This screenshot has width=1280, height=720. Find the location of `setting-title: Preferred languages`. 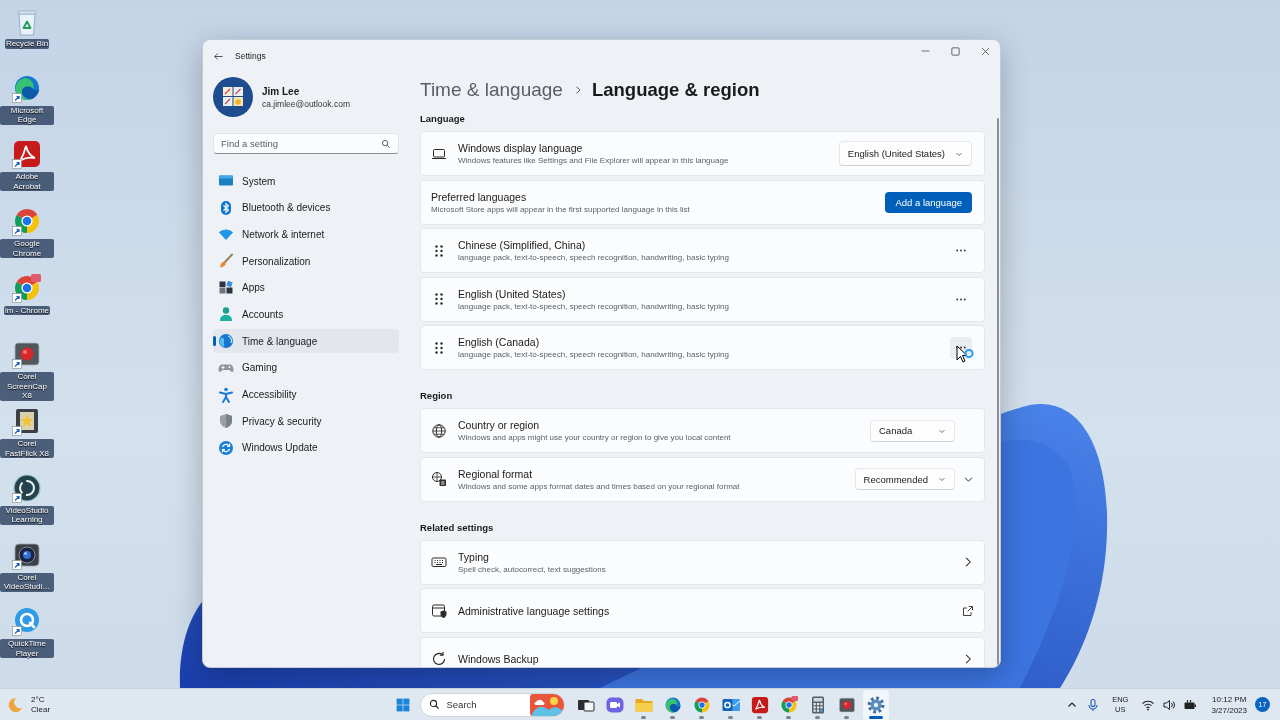

setting-title: Preferred languages is located at coordinates (479, 196).